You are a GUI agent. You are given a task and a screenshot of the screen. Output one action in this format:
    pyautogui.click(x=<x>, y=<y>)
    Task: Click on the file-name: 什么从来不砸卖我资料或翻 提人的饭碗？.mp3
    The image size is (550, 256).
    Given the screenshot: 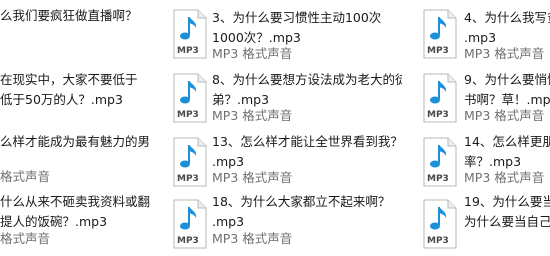 What is the action you would take?
    pyautogui.click(x=75, y=211)
    